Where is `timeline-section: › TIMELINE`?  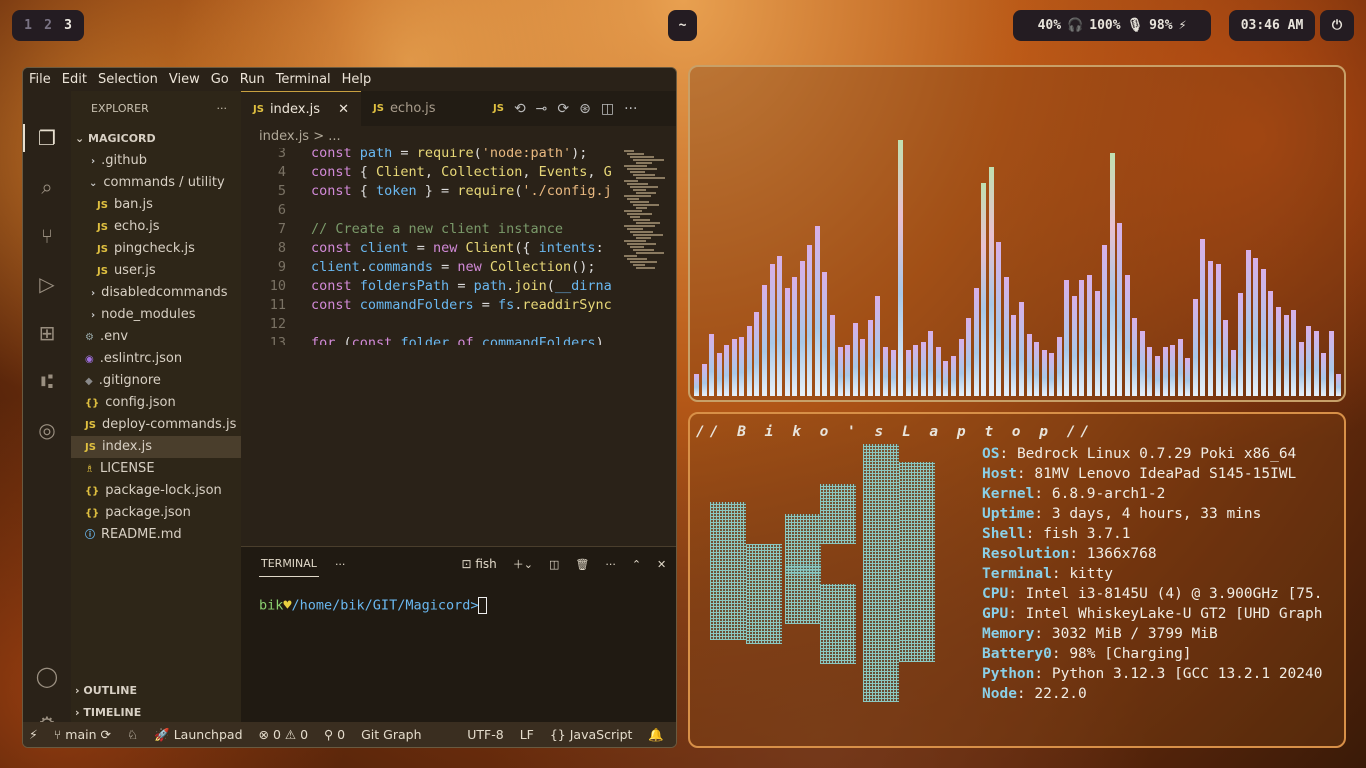
timeline-section: › TIMELINE is located at coordinates (156, 713).